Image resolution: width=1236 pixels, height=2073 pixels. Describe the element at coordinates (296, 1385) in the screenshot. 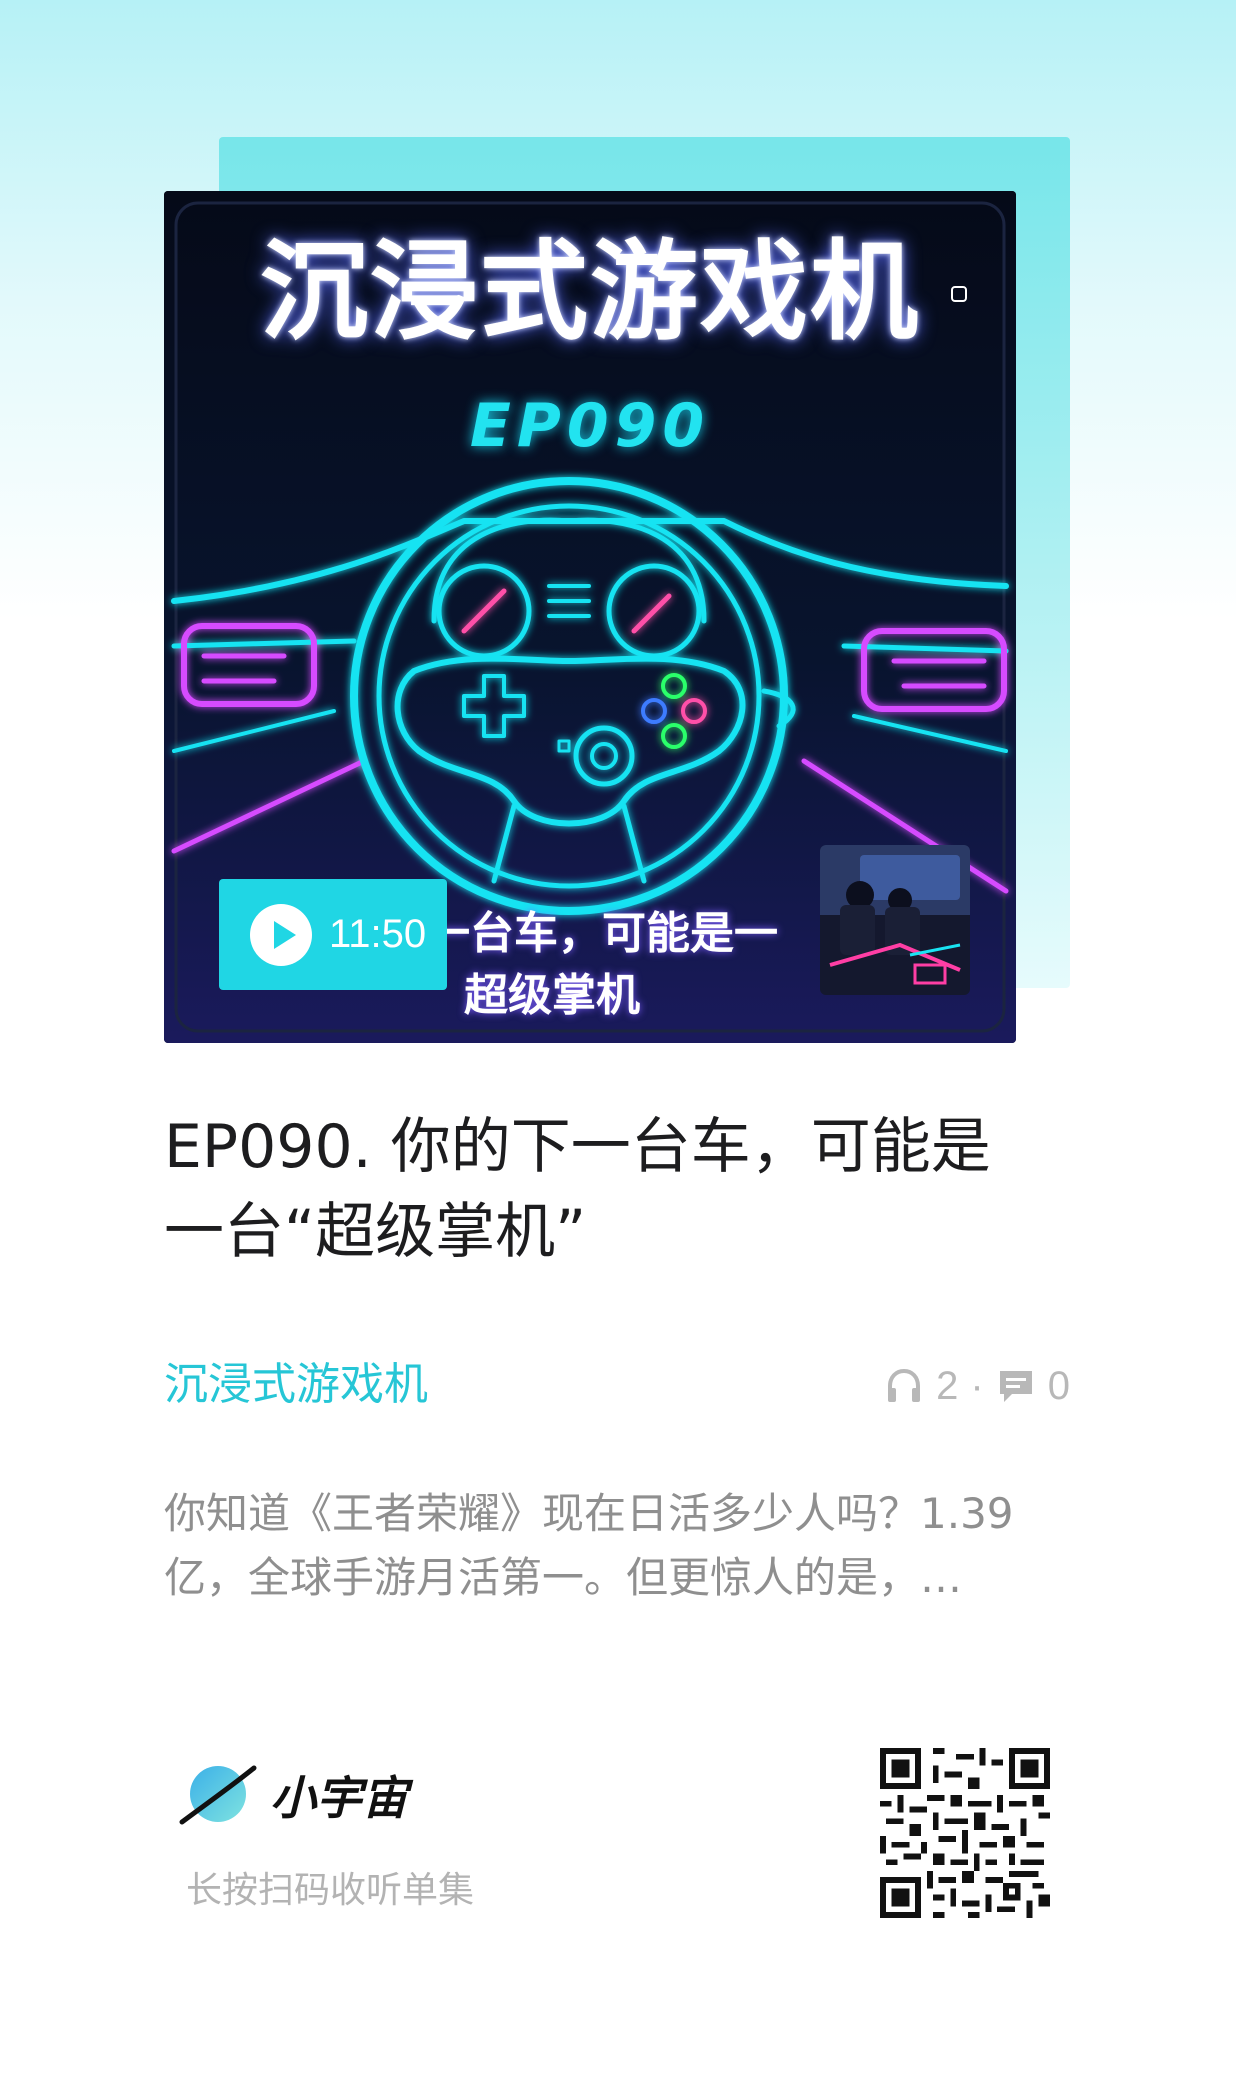

I see `podcast-name-link: 沉浸式游戏机` at that location.